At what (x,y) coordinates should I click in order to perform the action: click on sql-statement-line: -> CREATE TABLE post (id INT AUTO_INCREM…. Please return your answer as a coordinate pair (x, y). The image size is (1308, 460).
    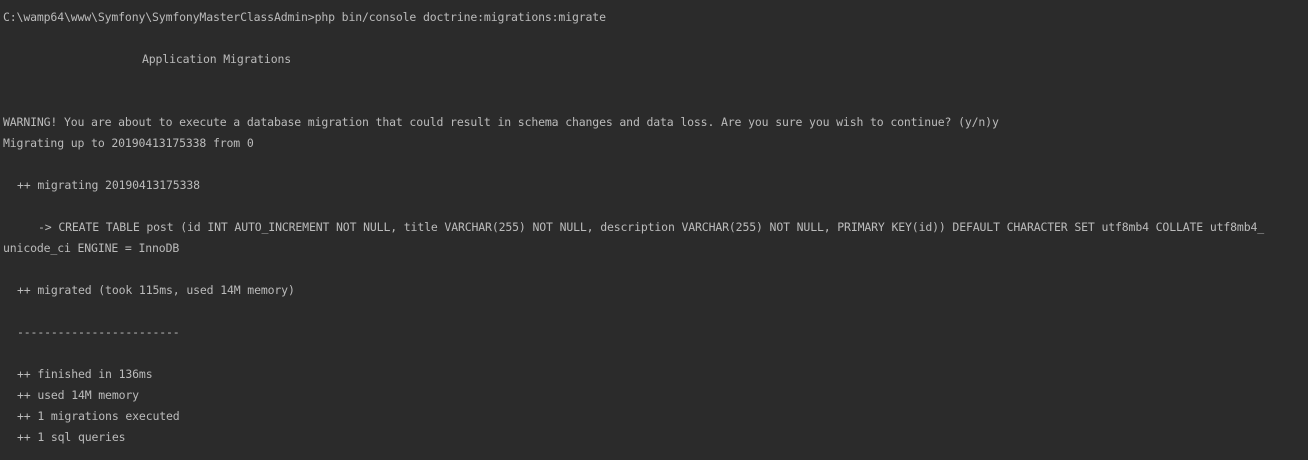
    Looking at the image, I should click on (651, 227).